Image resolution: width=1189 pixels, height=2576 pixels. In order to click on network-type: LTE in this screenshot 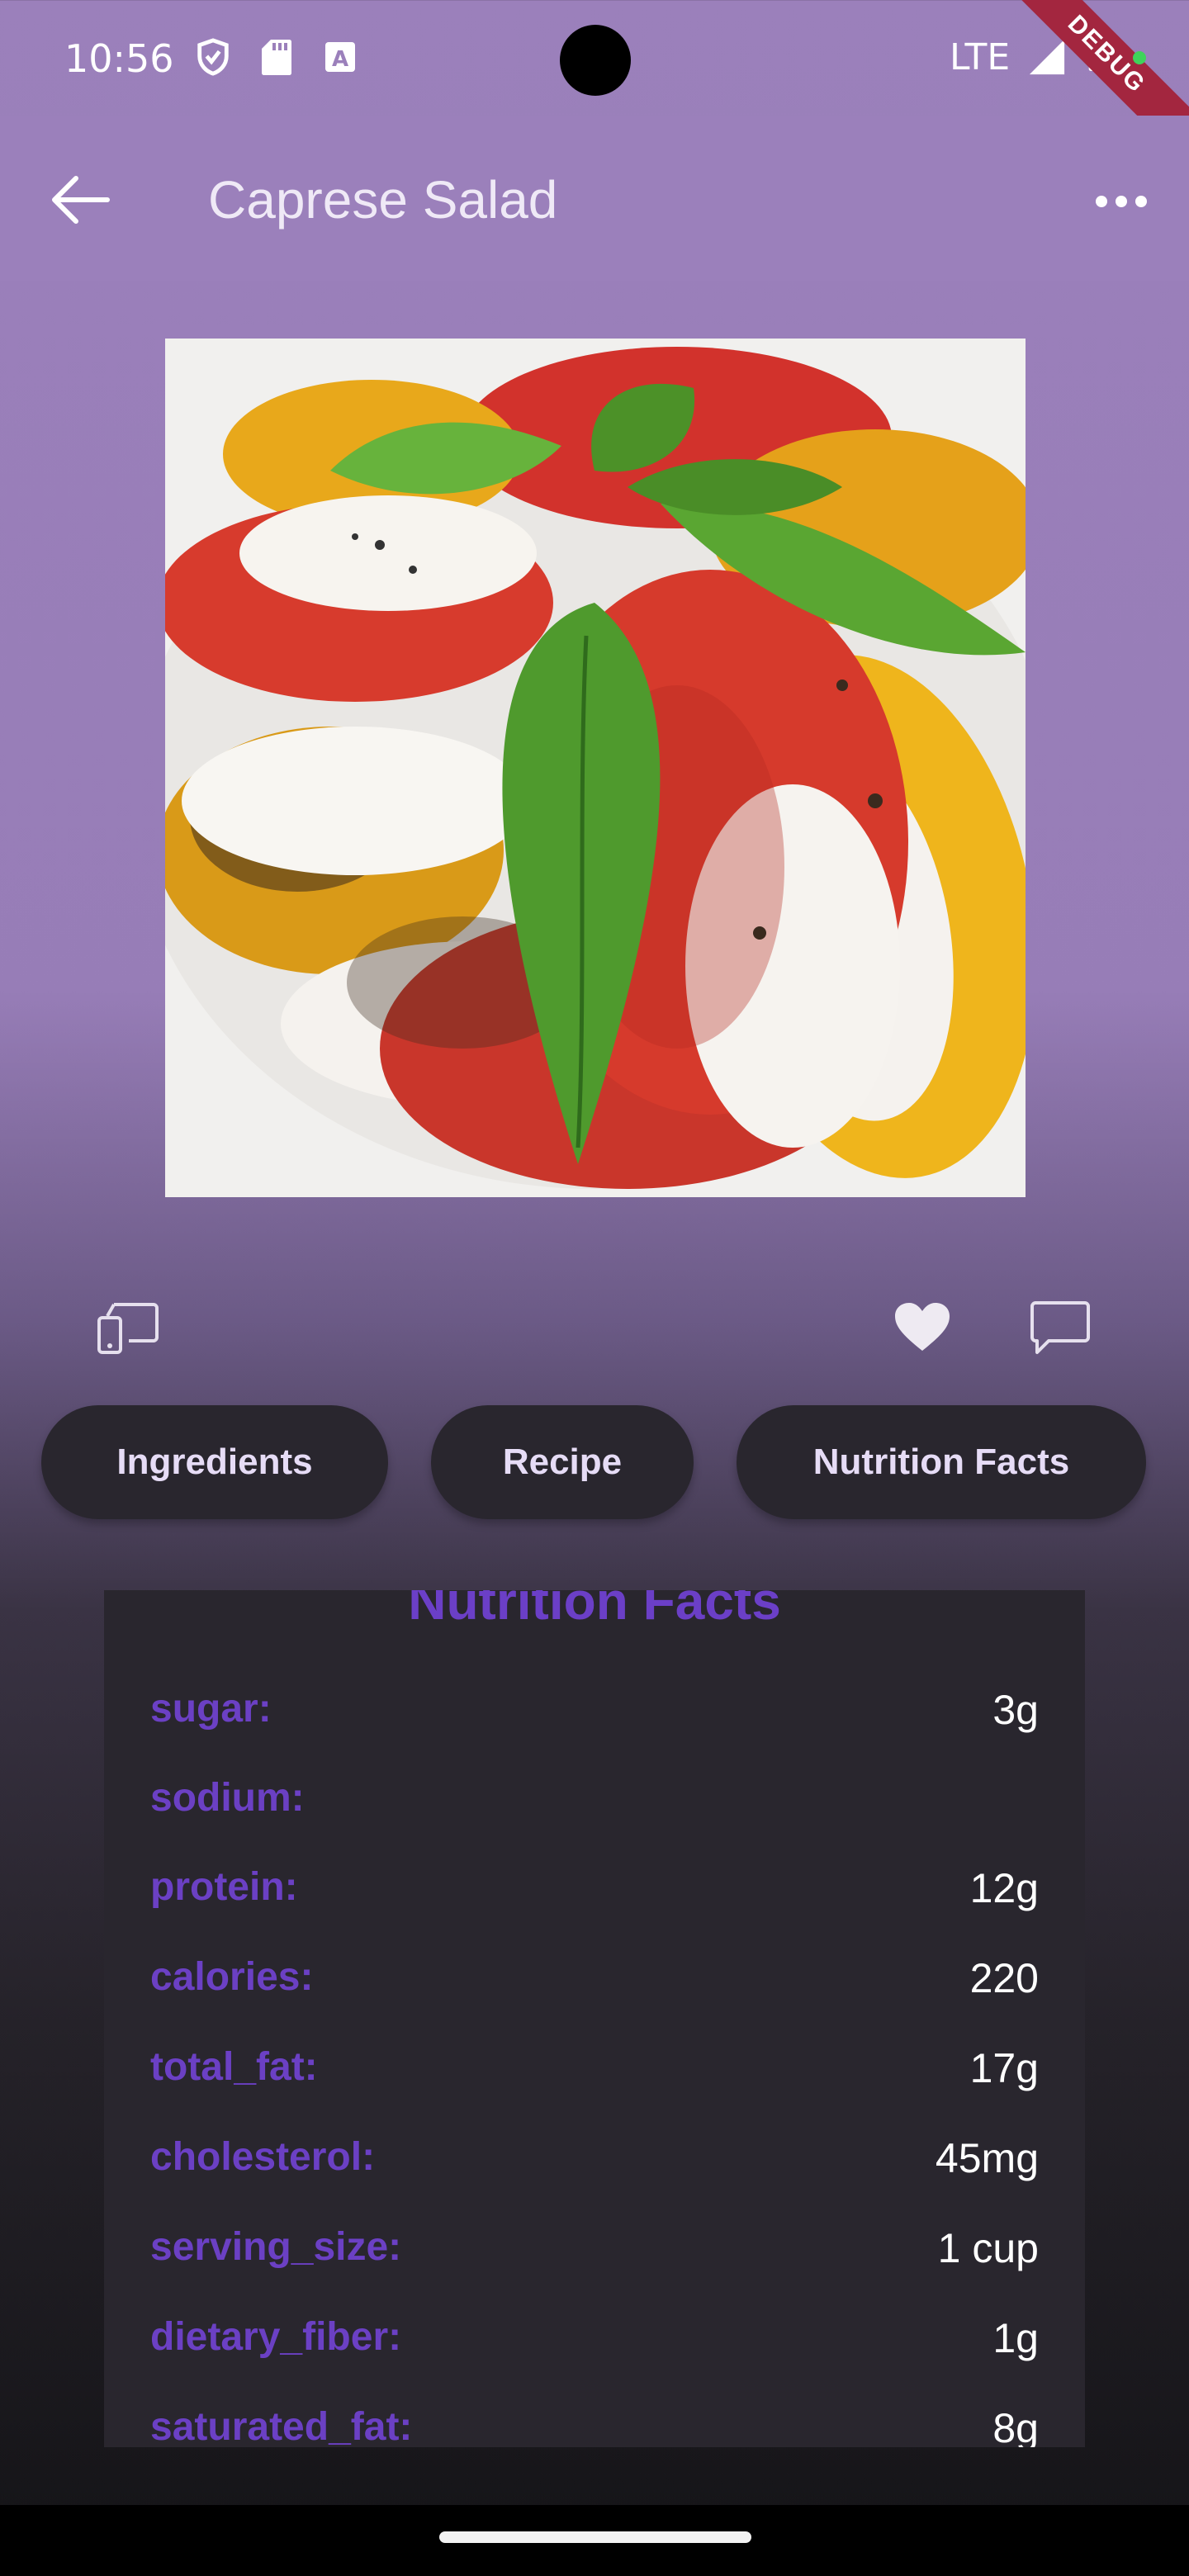, I will do `click(980, 57)`.